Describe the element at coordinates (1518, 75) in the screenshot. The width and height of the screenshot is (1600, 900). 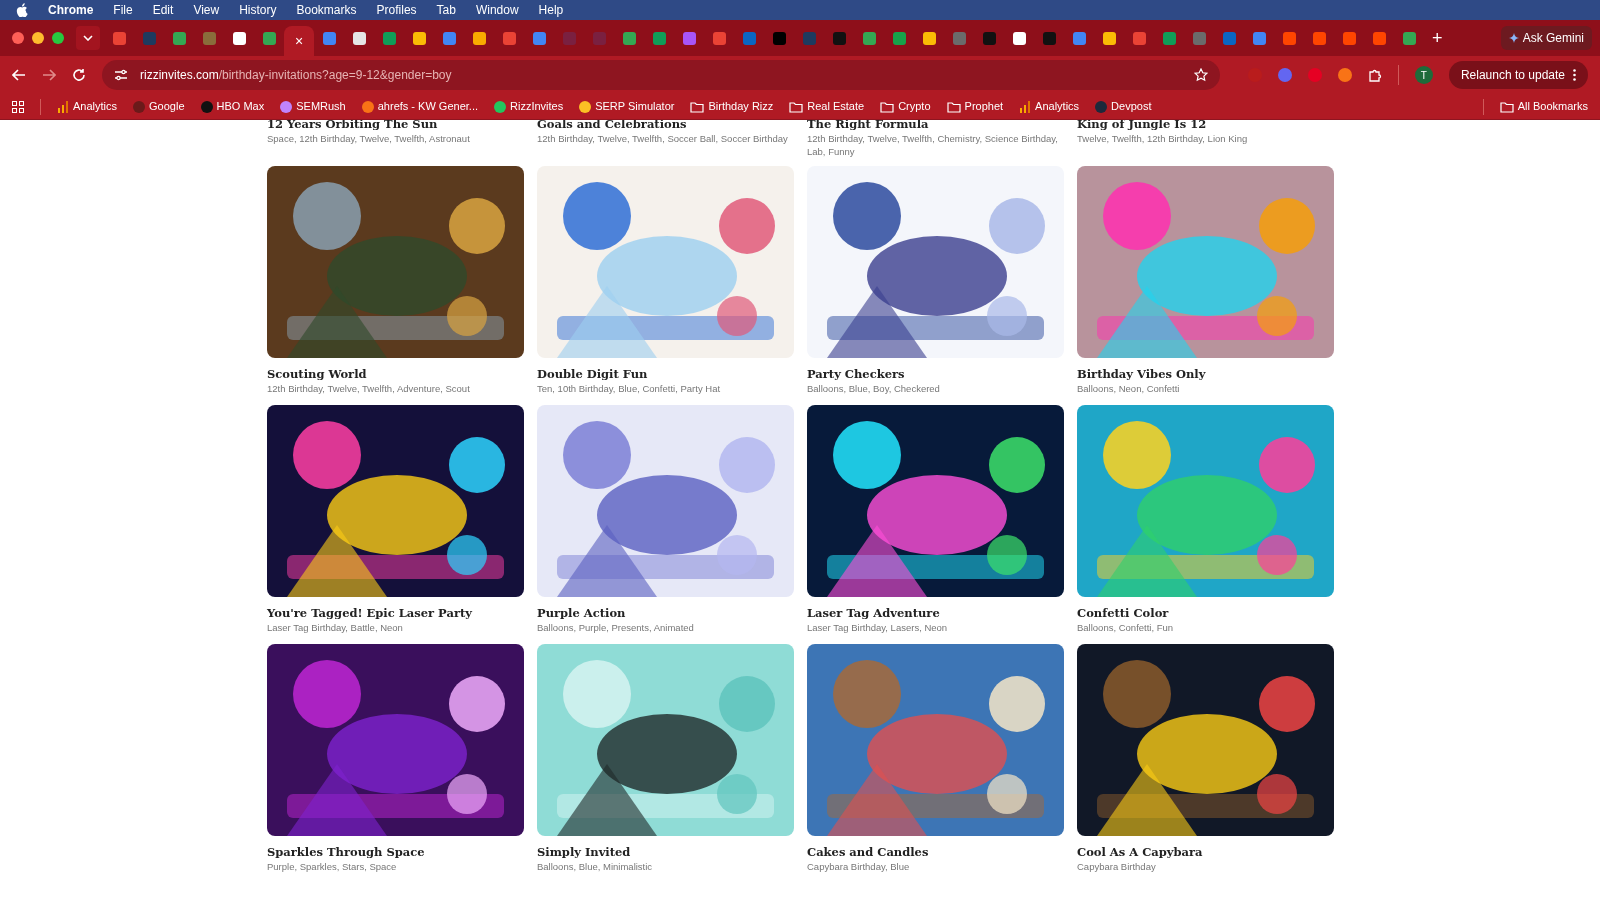
I see `relaunch-button: Relaunch to update` at that location.